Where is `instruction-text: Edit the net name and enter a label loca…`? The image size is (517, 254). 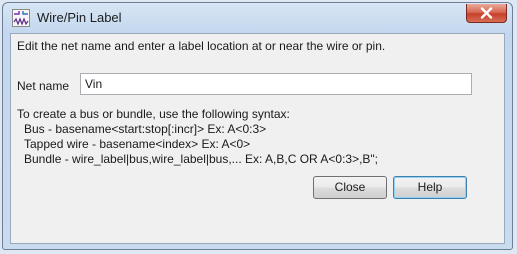
instruction-text: Edit the net name and enter a label loca… is located at coordinates (201, 46).